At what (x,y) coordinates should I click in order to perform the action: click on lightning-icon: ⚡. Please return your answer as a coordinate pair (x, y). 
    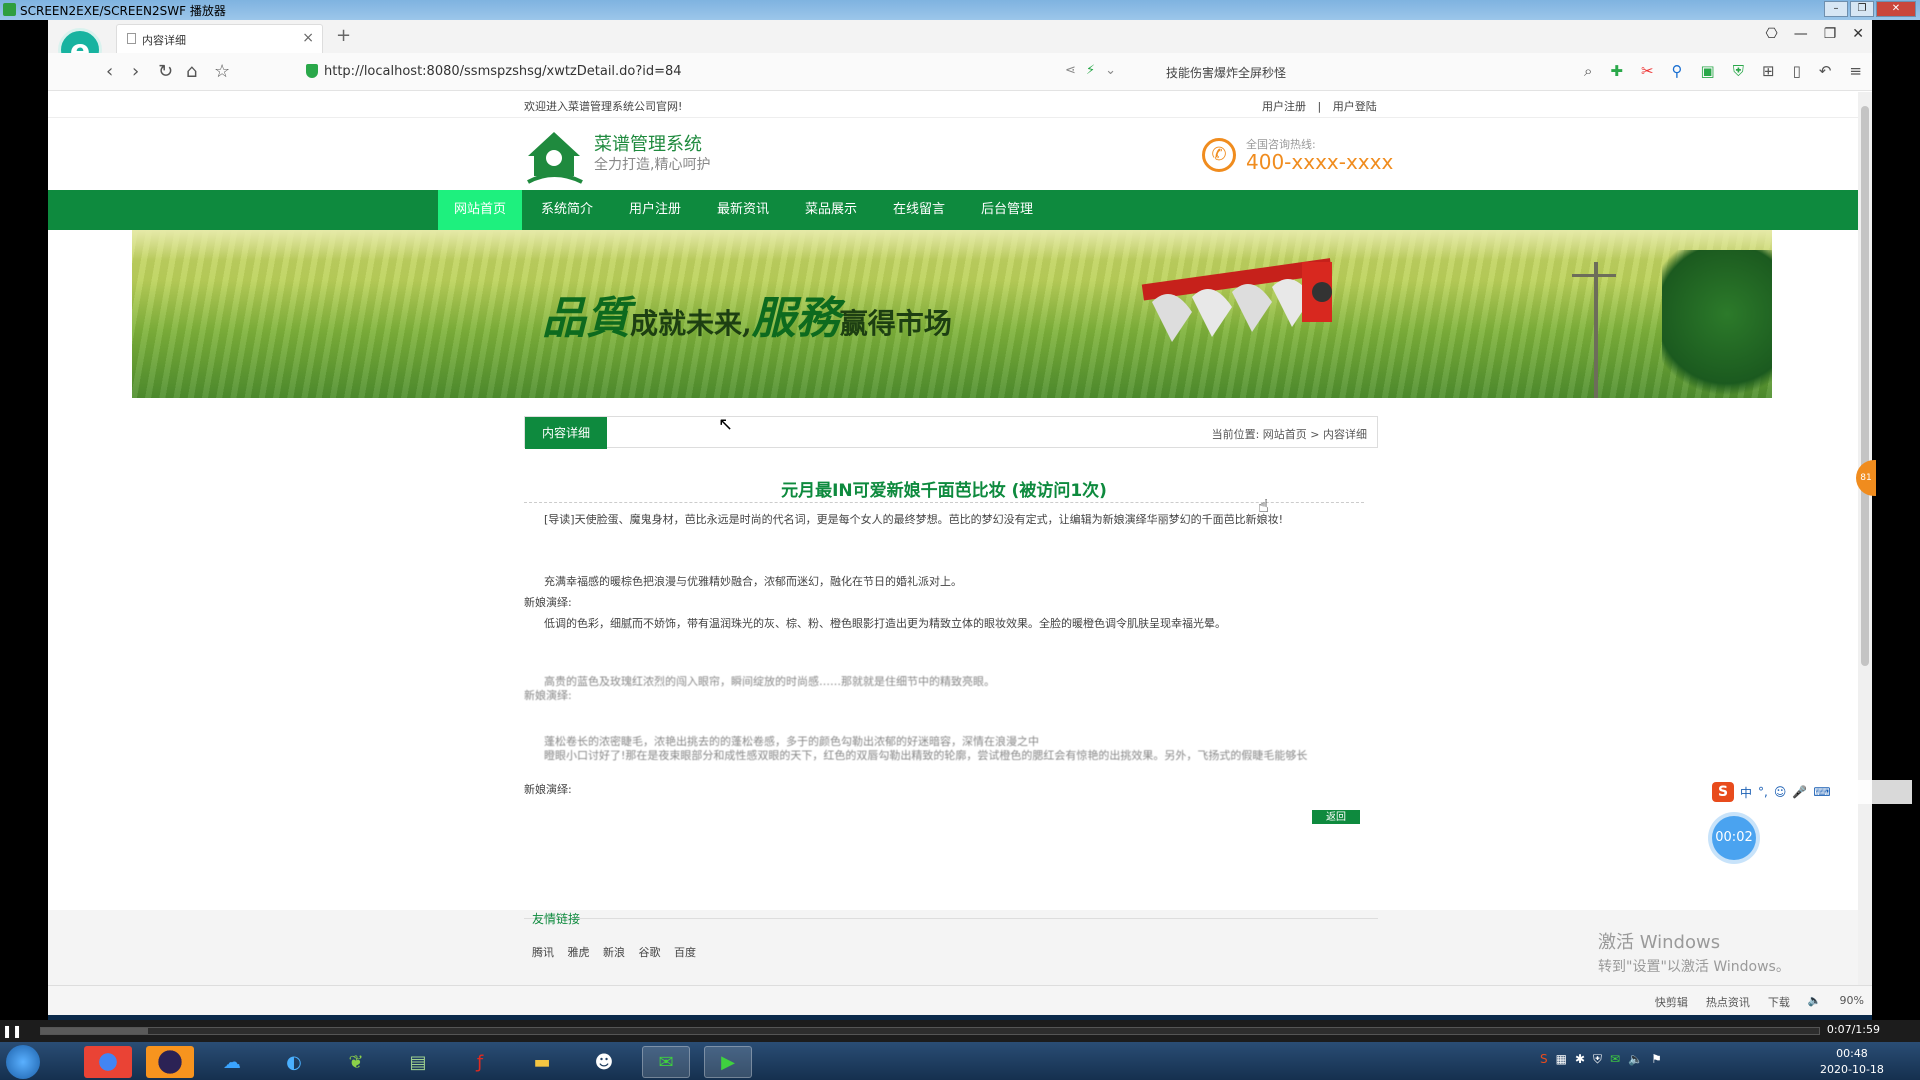
    Looking at the image, I should click on (1090, 70).